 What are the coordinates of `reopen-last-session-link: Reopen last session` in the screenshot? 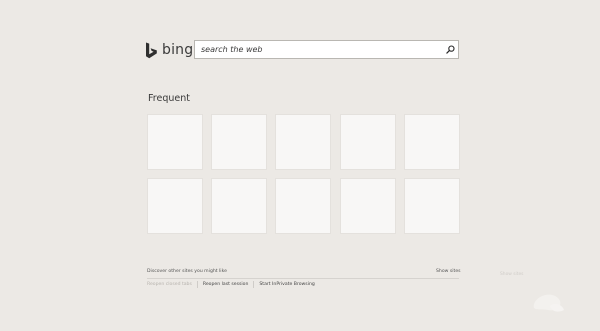 It's located at (226, 284).